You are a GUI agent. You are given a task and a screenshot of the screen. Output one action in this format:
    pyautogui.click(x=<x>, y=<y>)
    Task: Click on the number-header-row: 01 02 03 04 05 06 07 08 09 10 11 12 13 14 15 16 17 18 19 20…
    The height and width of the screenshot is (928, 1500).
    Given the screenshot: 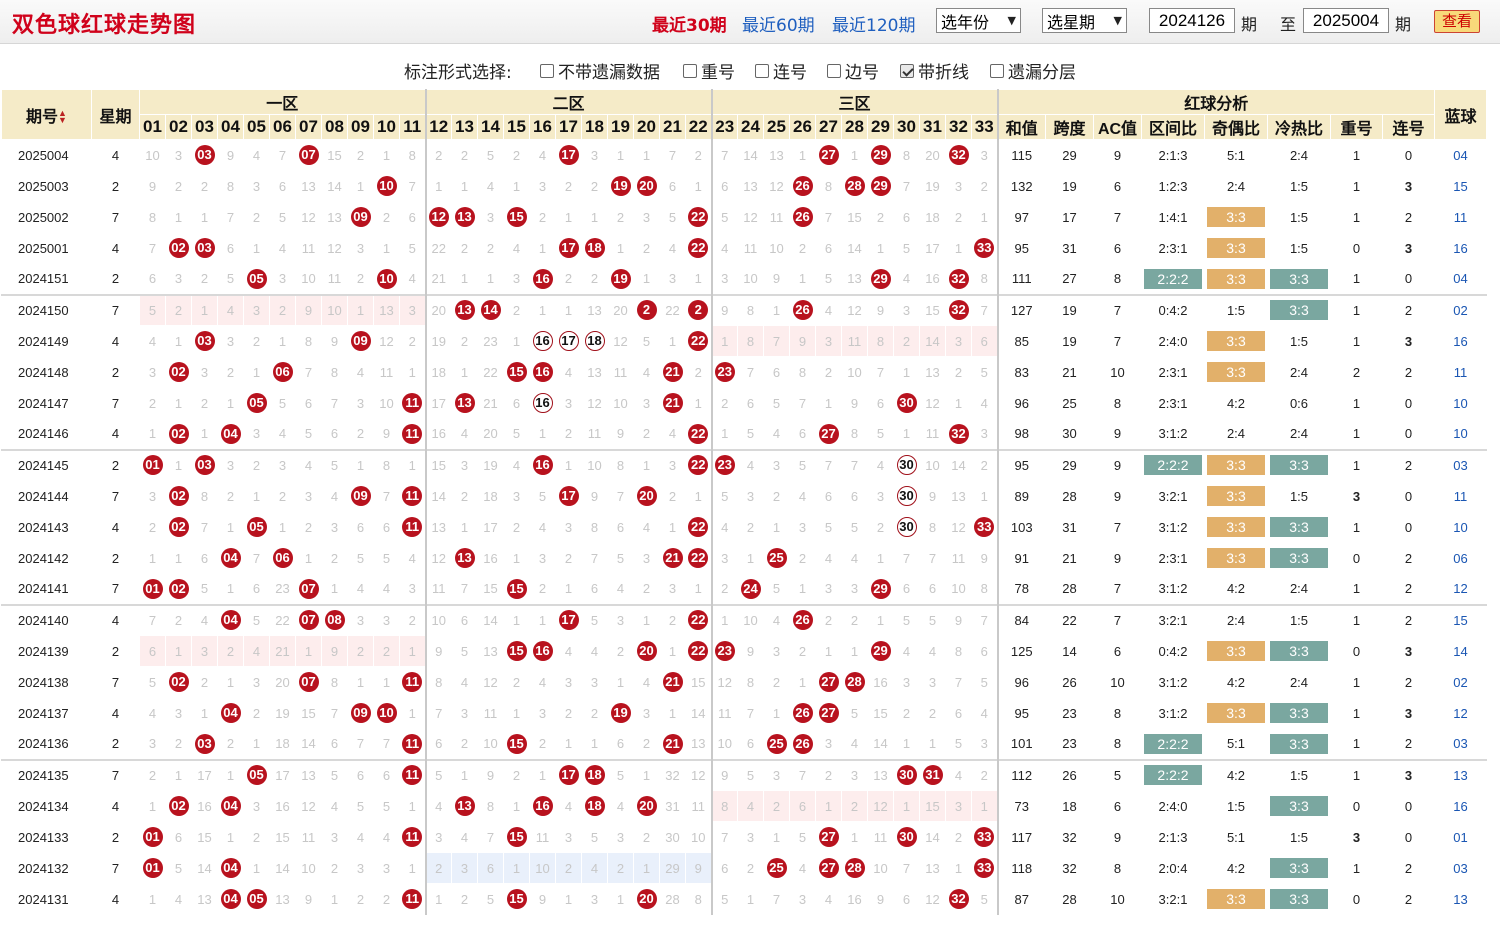 What is the action you would take?
    pyautogui.click(x=744, y=127)
    